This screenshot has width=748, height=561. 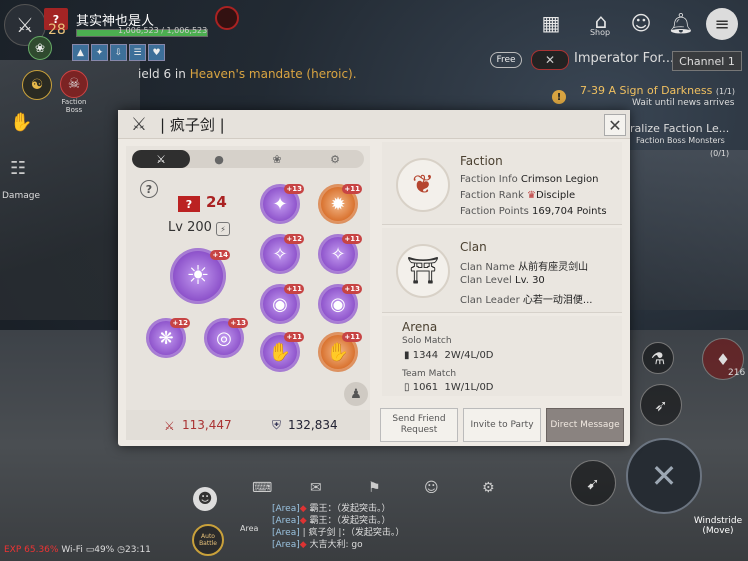 What do you see at coordinates (407, 387) in the screenshot?
I see `rank-shield-icon: ▯` at bounding box center [407, 387].